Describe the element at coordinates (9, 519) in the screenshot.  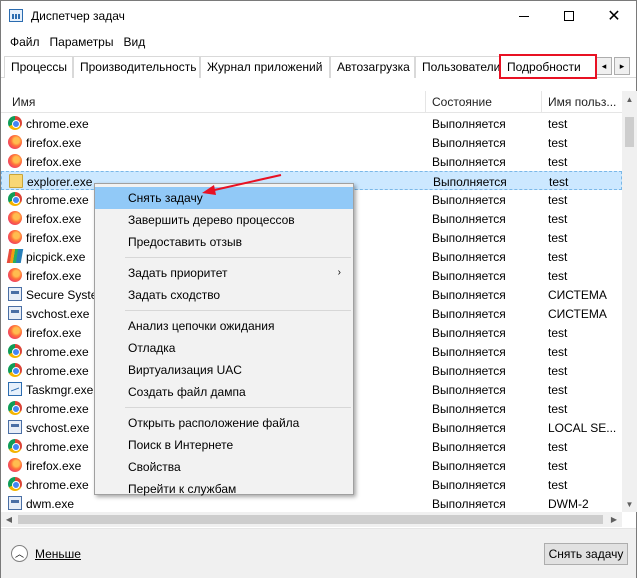
I see `scroll-left-icon: ◀` at that location.